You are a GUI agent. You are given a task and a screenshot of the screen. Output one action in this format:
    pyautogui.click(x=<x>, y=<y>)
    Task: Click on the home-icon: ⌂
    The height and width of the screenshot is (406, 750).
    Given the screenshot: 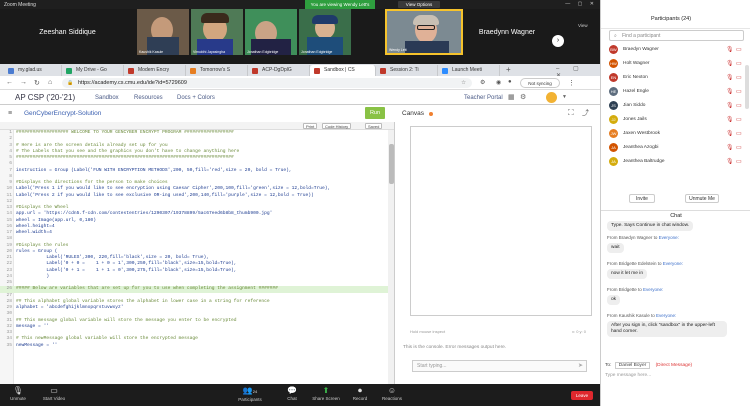 What is the action you would take?
    pyautogui.click(x=50, y=82)
    